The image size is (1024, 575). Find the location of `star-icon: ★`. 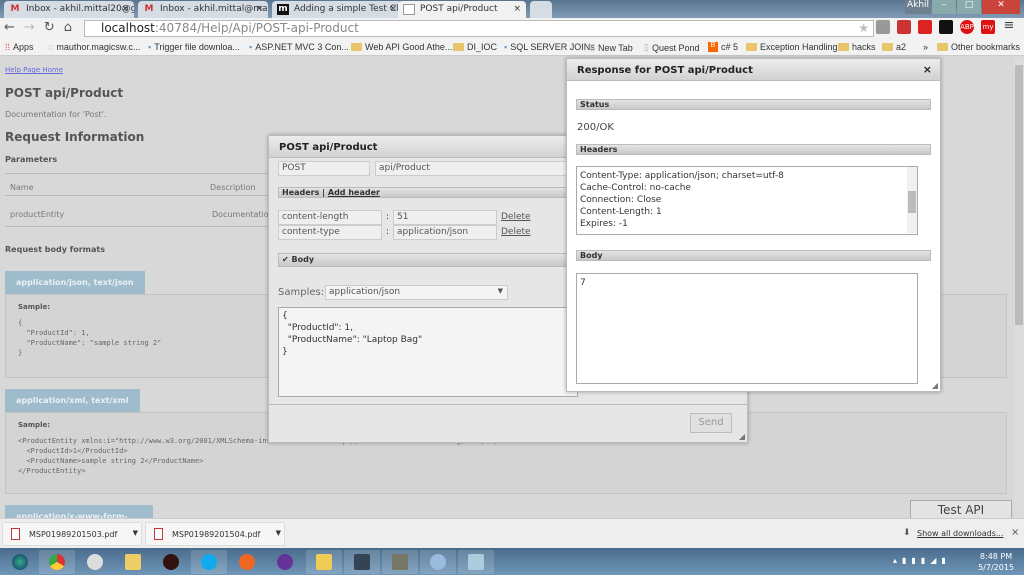

star-icon: ★ is located at coordinates (863, 28).